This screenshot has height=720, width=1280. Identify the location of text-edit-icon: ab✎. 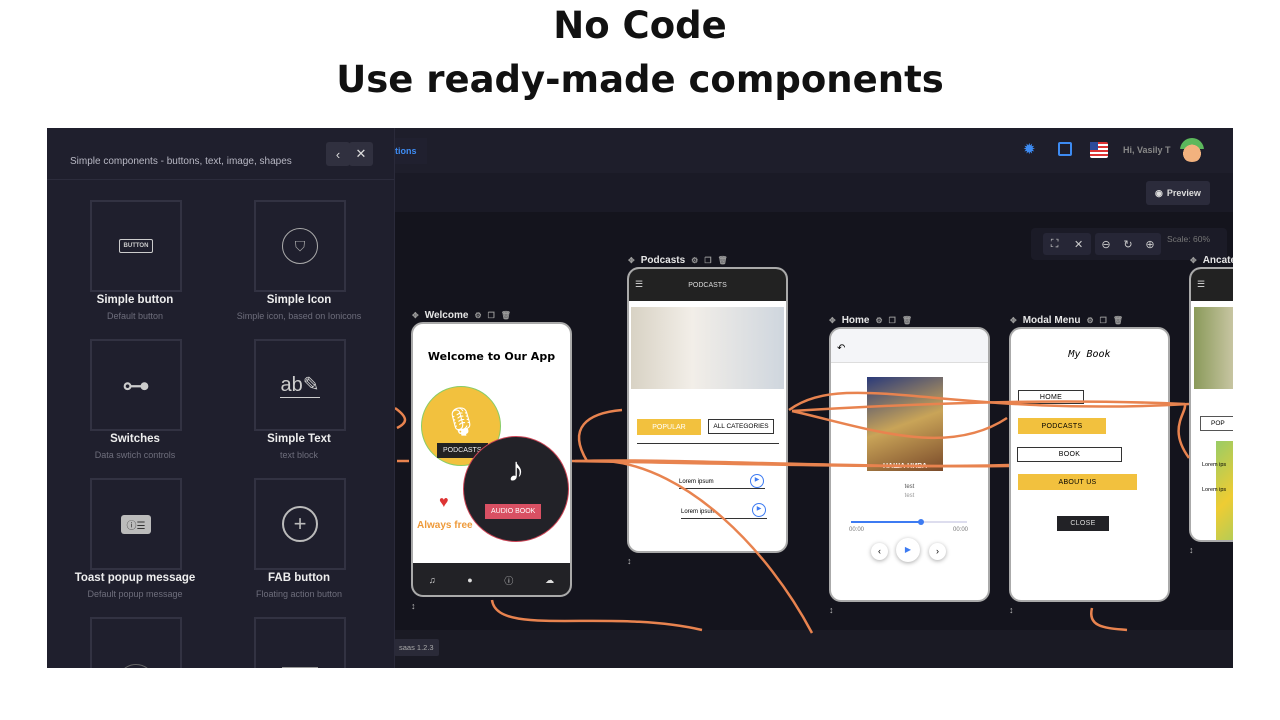
(300, 386).